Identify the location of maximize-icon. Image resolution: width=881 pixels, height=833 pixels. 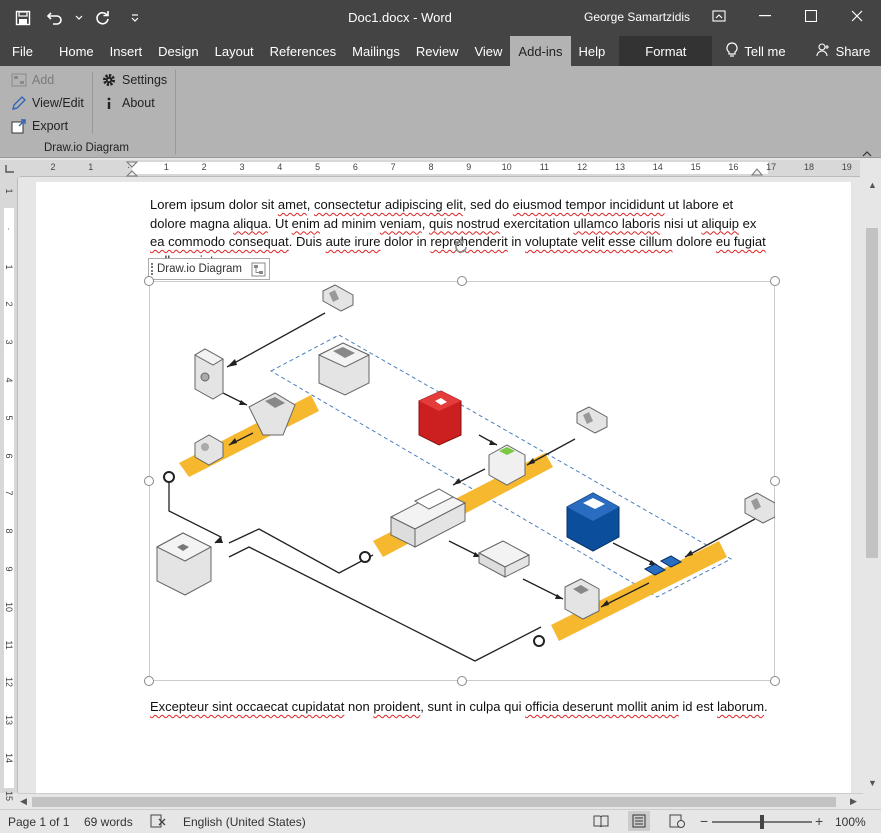
(811, 16).